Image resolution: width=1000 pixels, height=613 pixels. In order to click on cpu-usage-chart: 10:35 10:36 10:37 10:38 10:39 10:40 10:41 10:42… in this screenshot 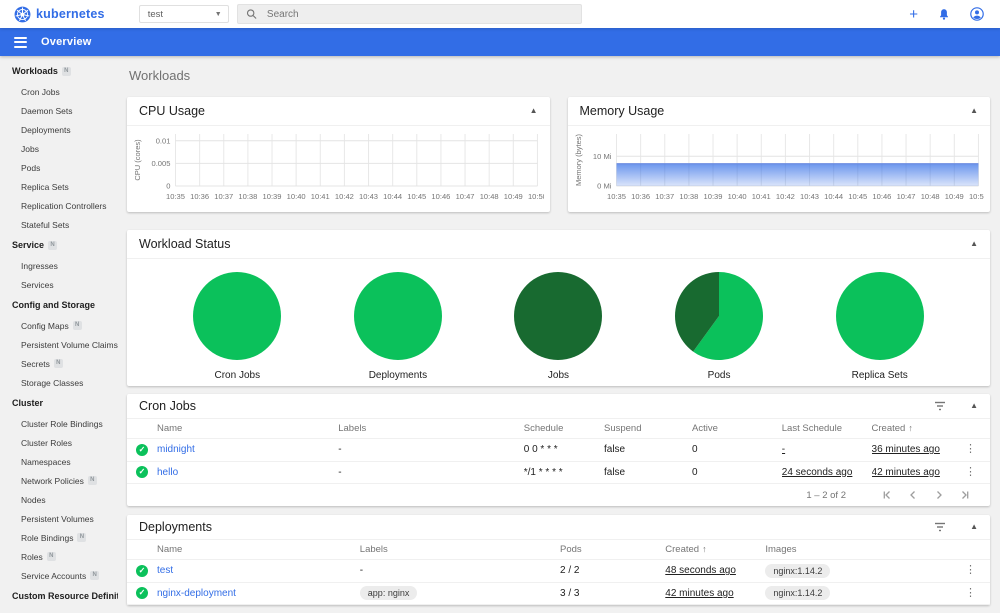, I will do `click(340, 167)`.